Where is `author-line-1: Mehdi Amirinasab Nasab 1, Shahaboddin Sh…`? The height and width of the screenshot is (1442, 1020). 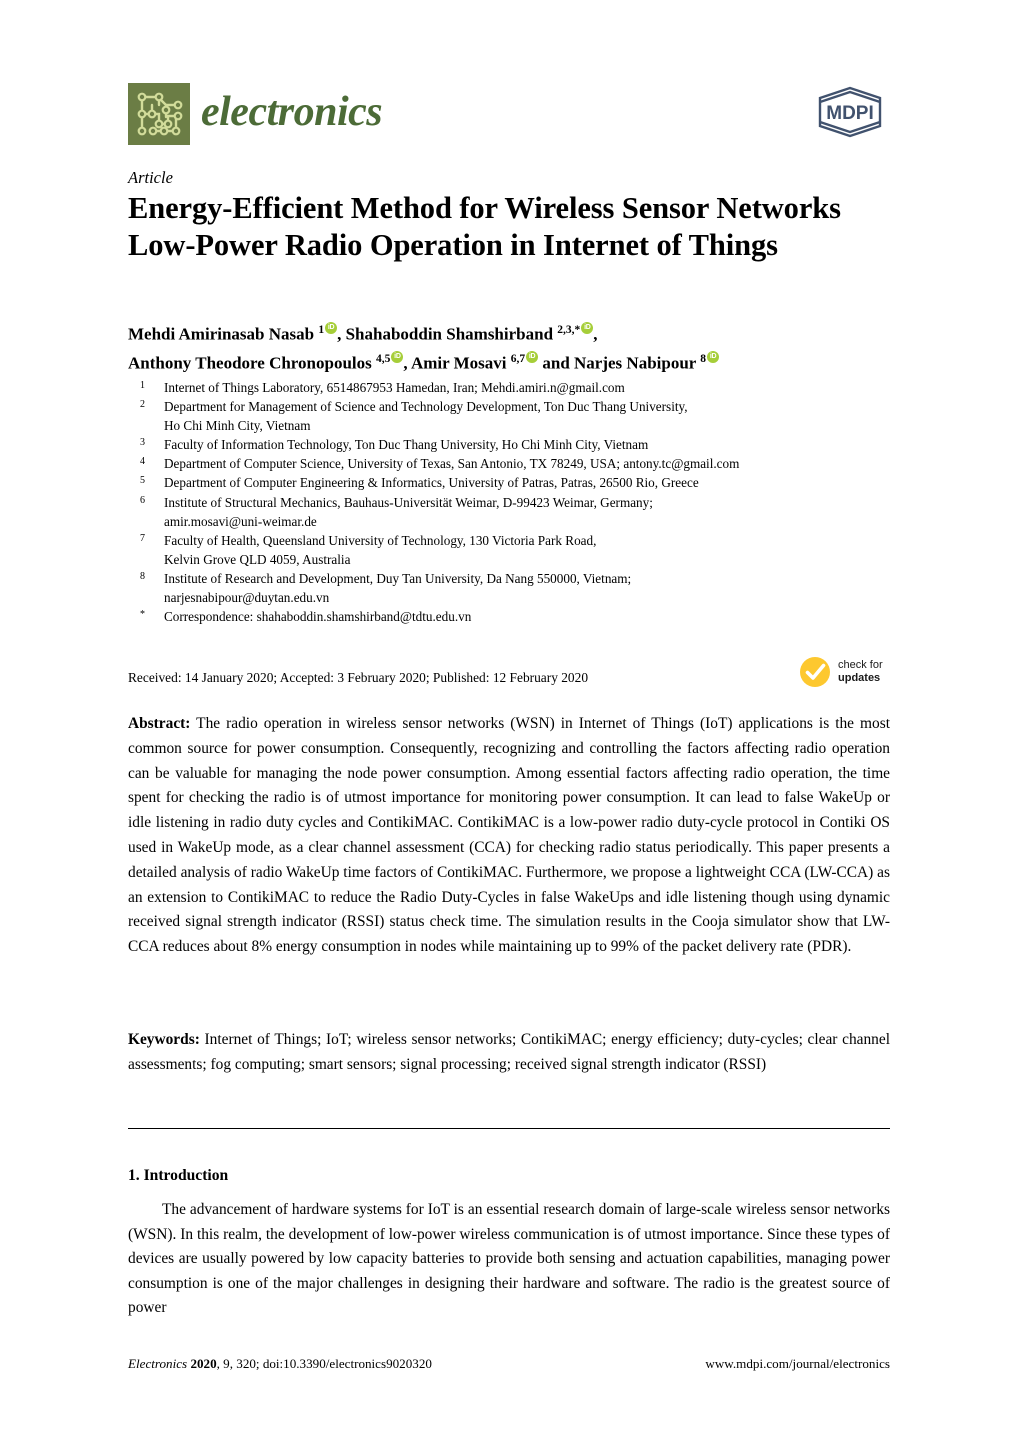
author-line-1: Mehdi Amirinasab Nasab 1, Shahaboddin Sh… is located at coordinates (508, 332).